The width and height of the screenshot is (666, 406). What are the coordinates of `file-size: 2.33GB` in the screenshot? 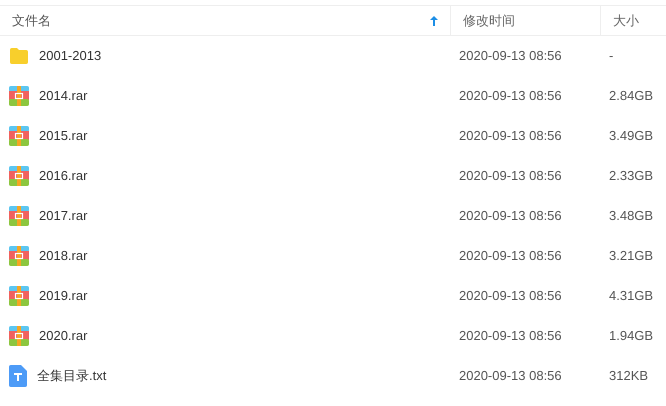 It's located at (631, 176).